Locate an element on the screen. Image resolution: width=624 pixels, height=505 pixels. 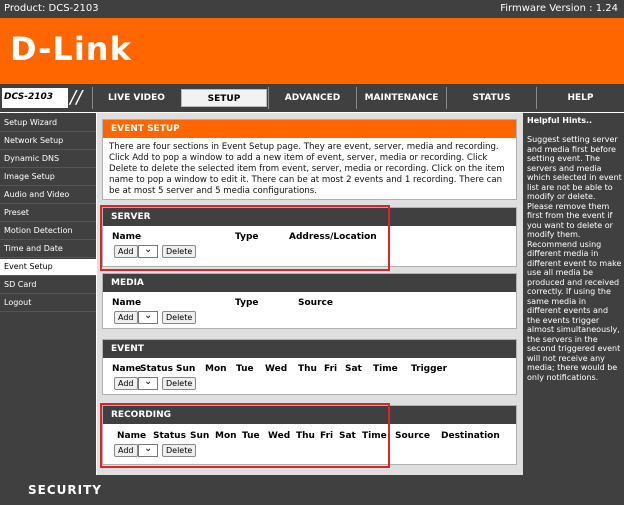
model-label: DCS-2103 is located at coordinates (35, 98).